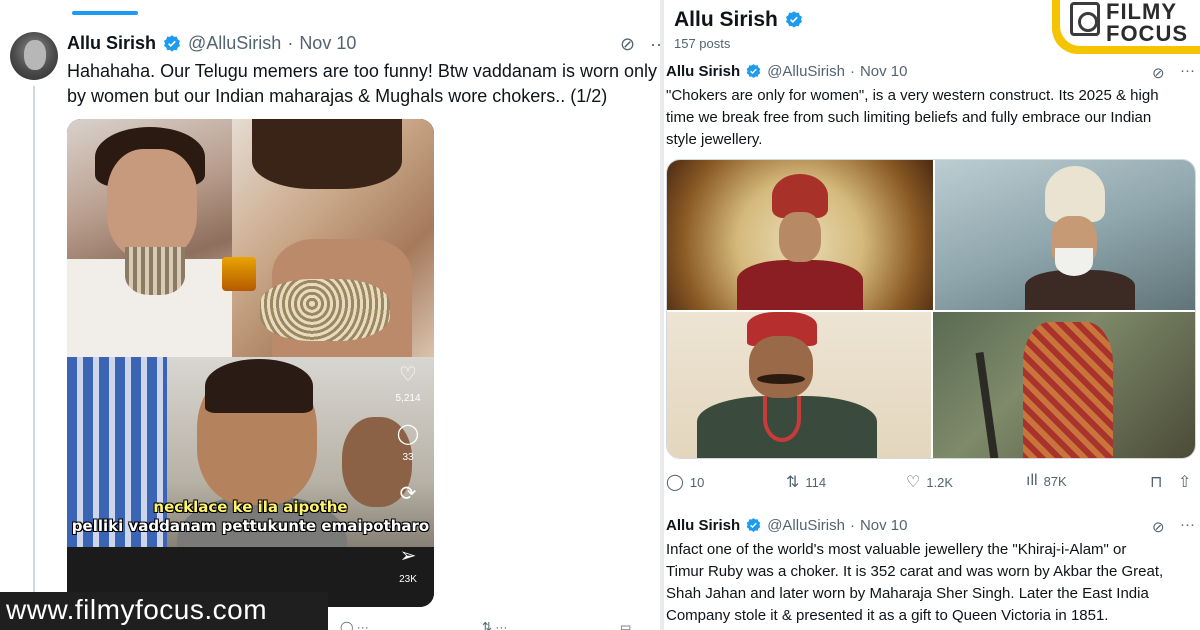  What do you see at coordinates (625, 625) in the screenshot?
I see `bookmark-icon: ▭` at bounding box center [625, 625].